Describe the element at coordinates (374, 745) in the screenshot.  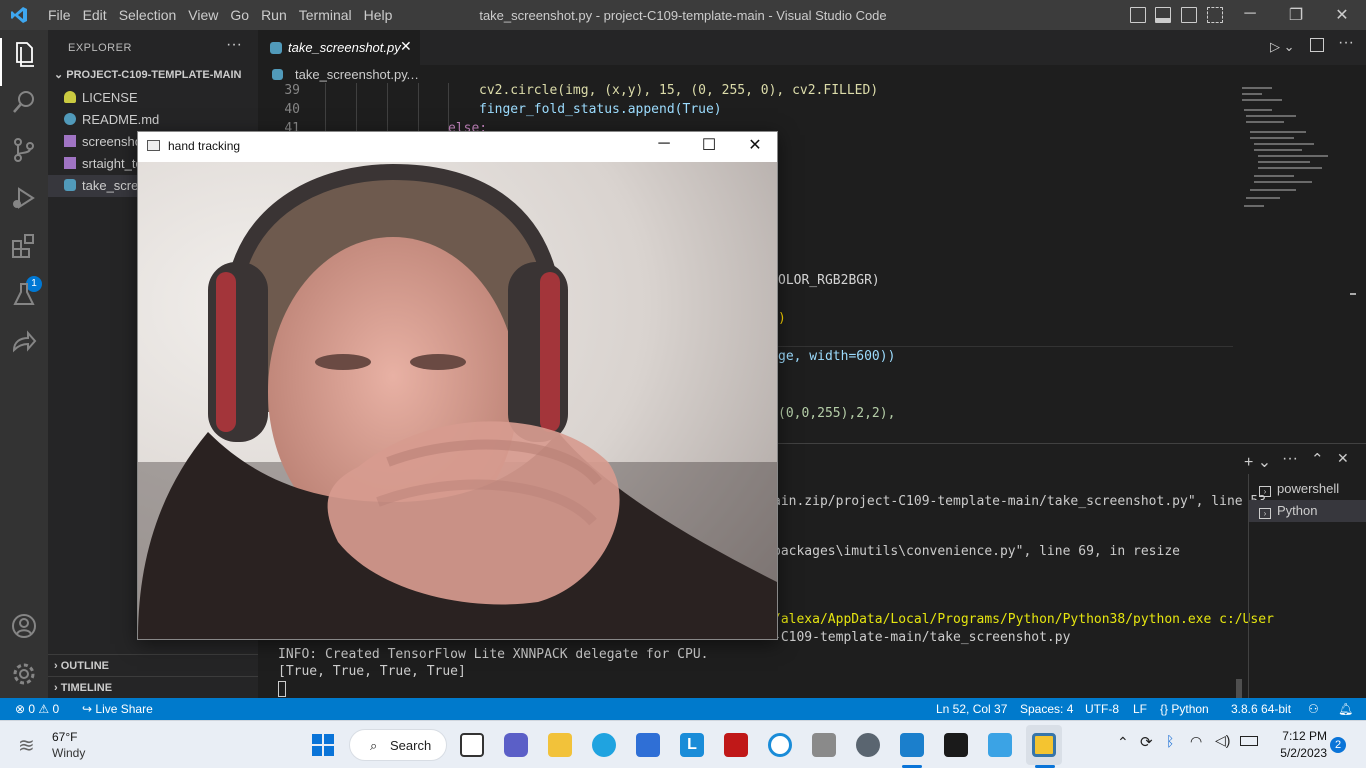
I see `search-icon: ⌕` at that location.